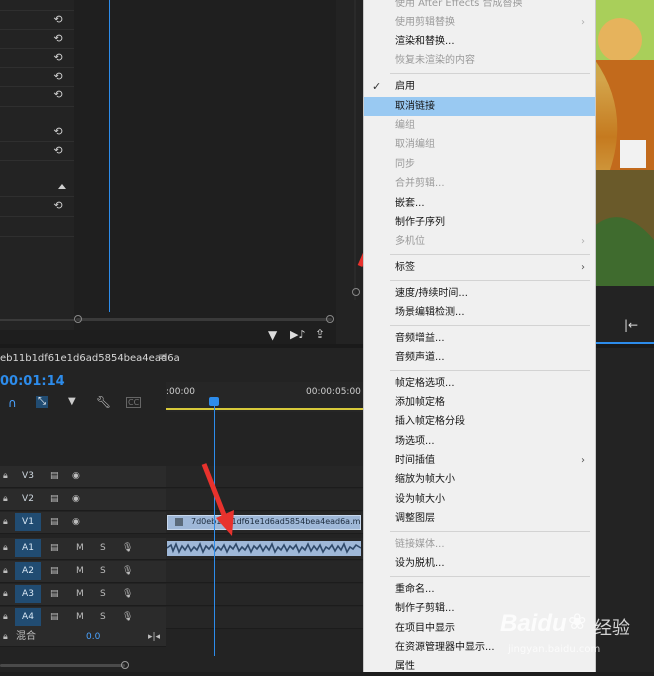 This screenshot has width=654, height=676. Describe the element at coordinates (479, 421) in the screenshot. I see `menu-item-insert-frame-hold-segment: 插入帧定格分段` at that location.